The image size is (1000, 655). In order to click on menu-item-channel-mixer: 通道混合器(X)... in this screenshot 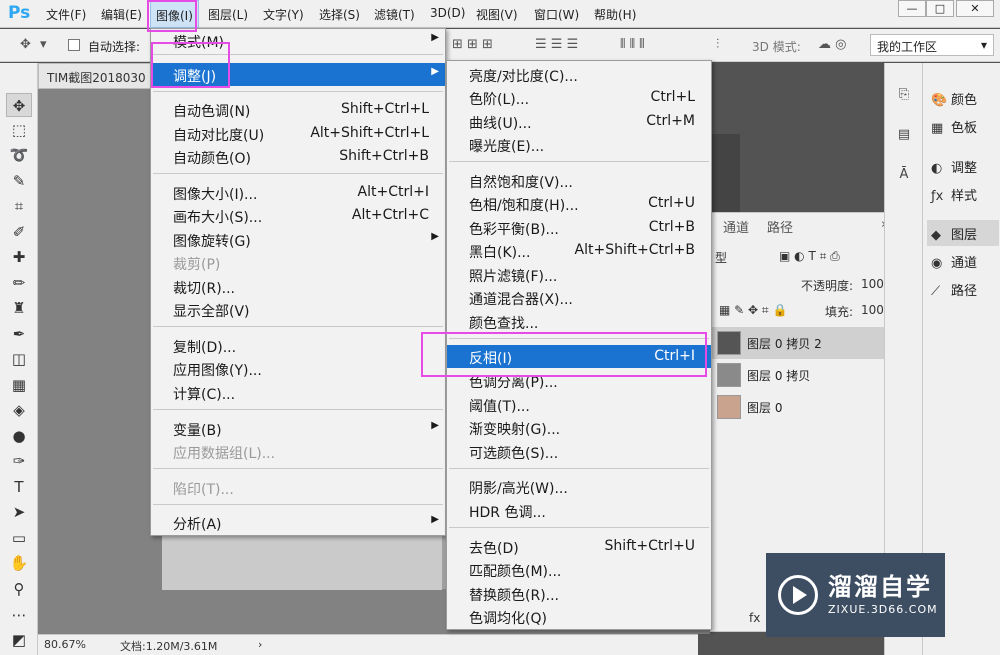, I will do `click(579, 297)`.